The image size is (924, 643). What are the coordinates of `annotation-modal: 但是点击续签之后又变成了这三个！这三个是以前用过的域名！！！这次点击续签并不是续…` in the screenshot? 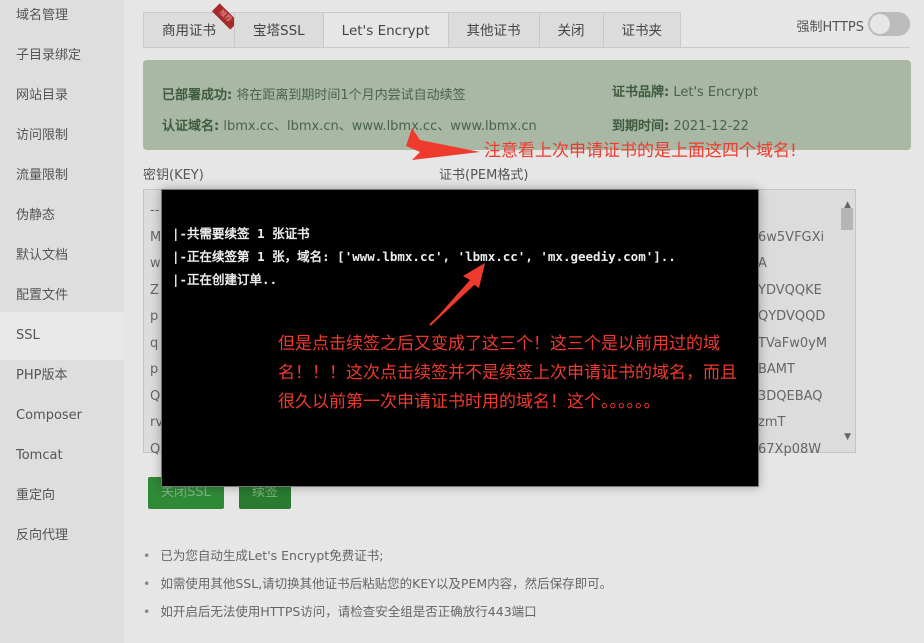 It's located at (507, 373).